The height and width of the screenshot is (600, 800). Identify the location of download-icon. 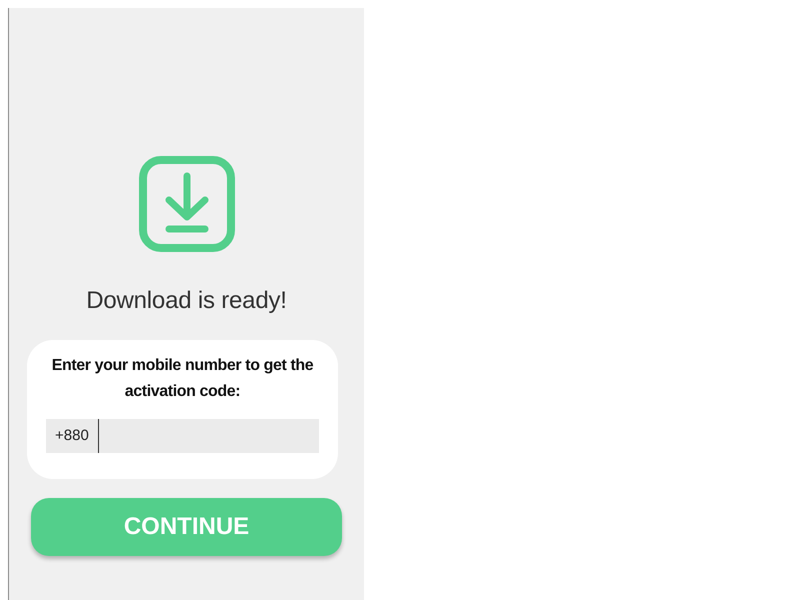
(186, 204).